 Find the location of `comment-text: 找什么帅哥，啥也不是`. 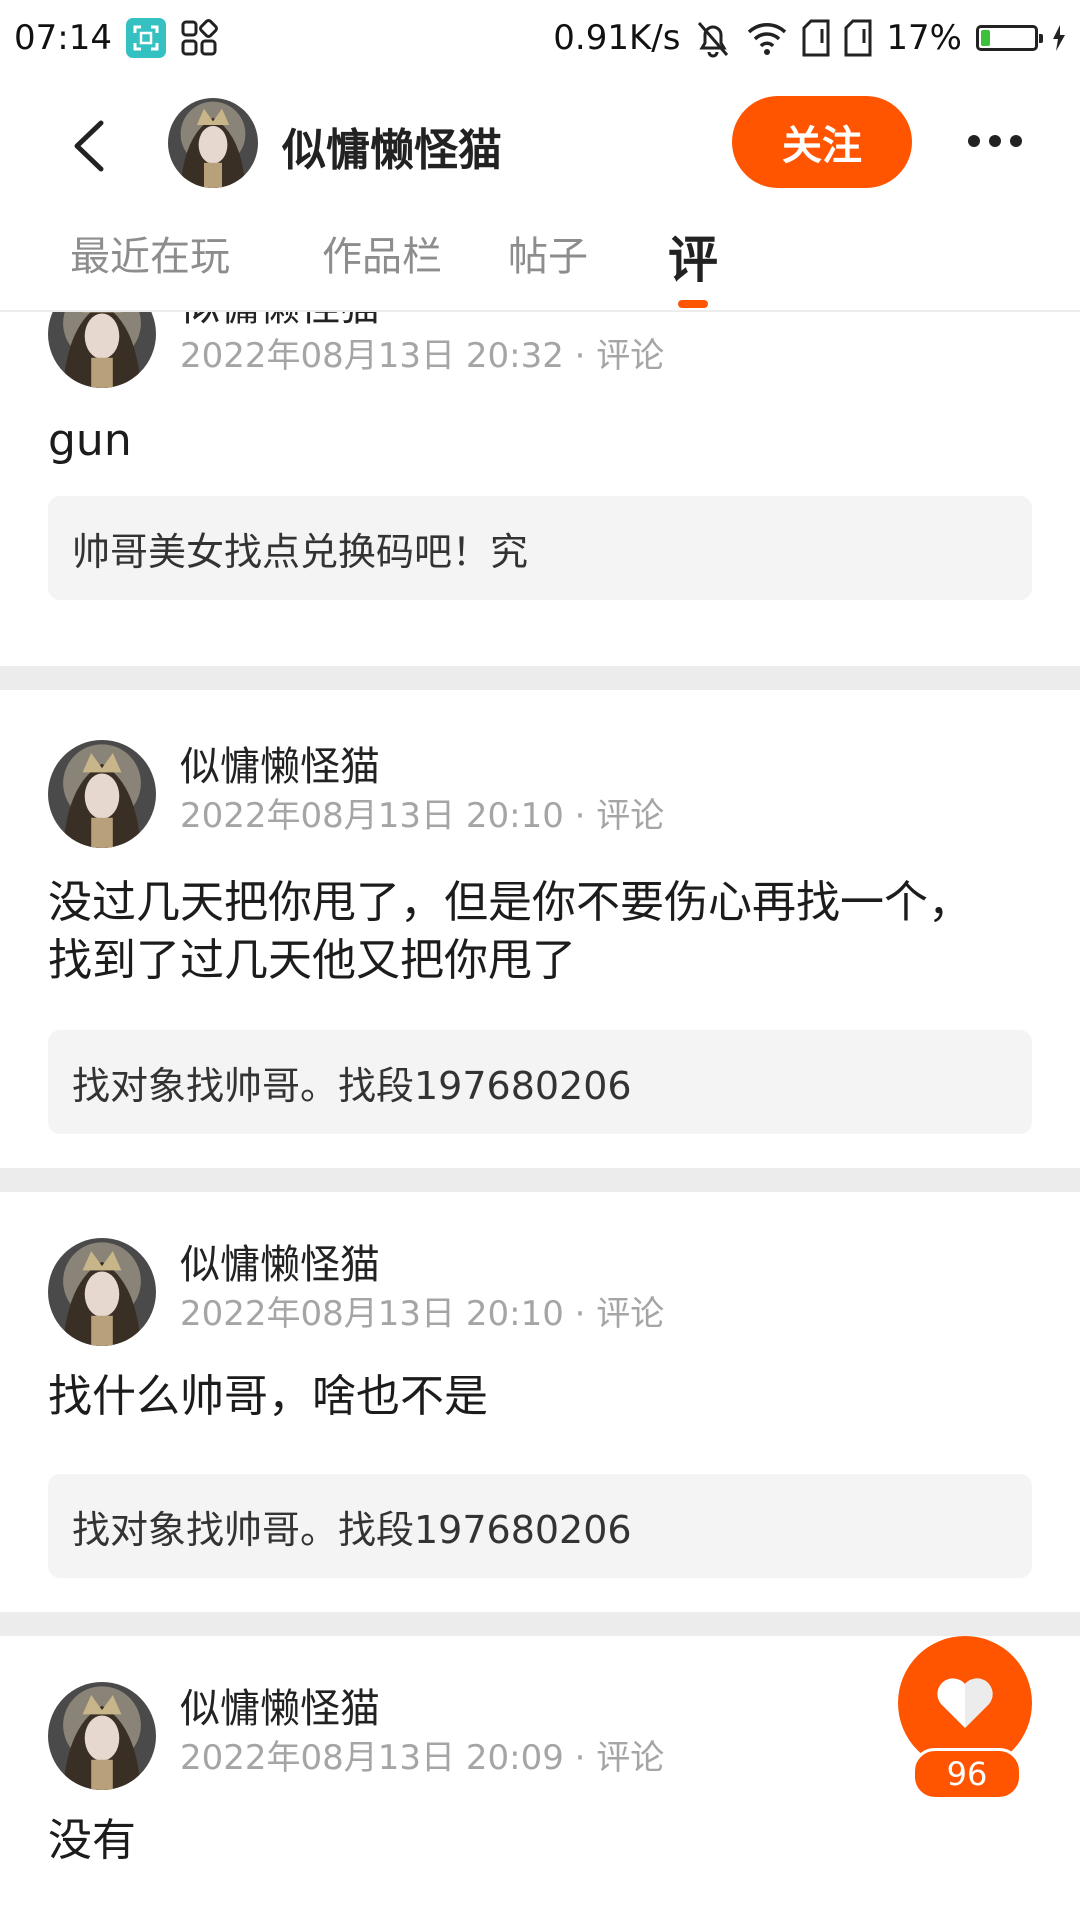

comment-text: 找什么帅哥，啥也不是 is located at coordinates (268, 1396).